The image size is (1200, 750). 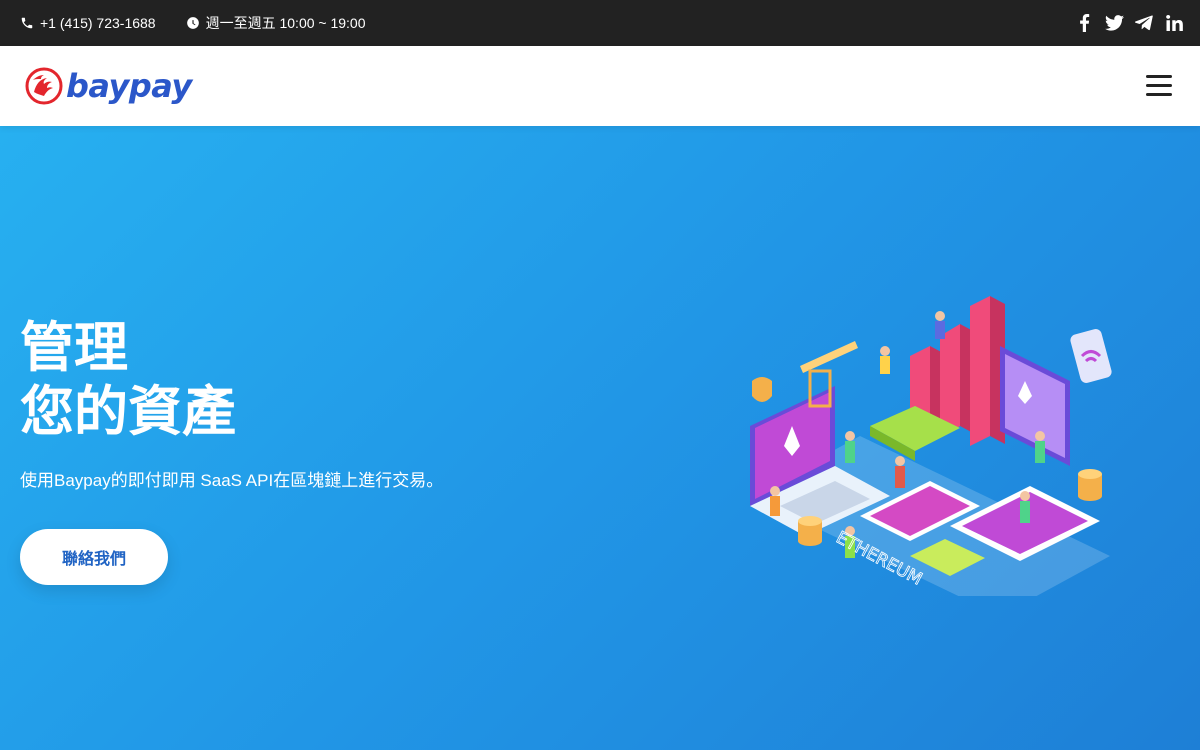 What do you see at coordinates (192, 23) in the screenshot?
I see `clock-icon` at bounding box center [192, 23].